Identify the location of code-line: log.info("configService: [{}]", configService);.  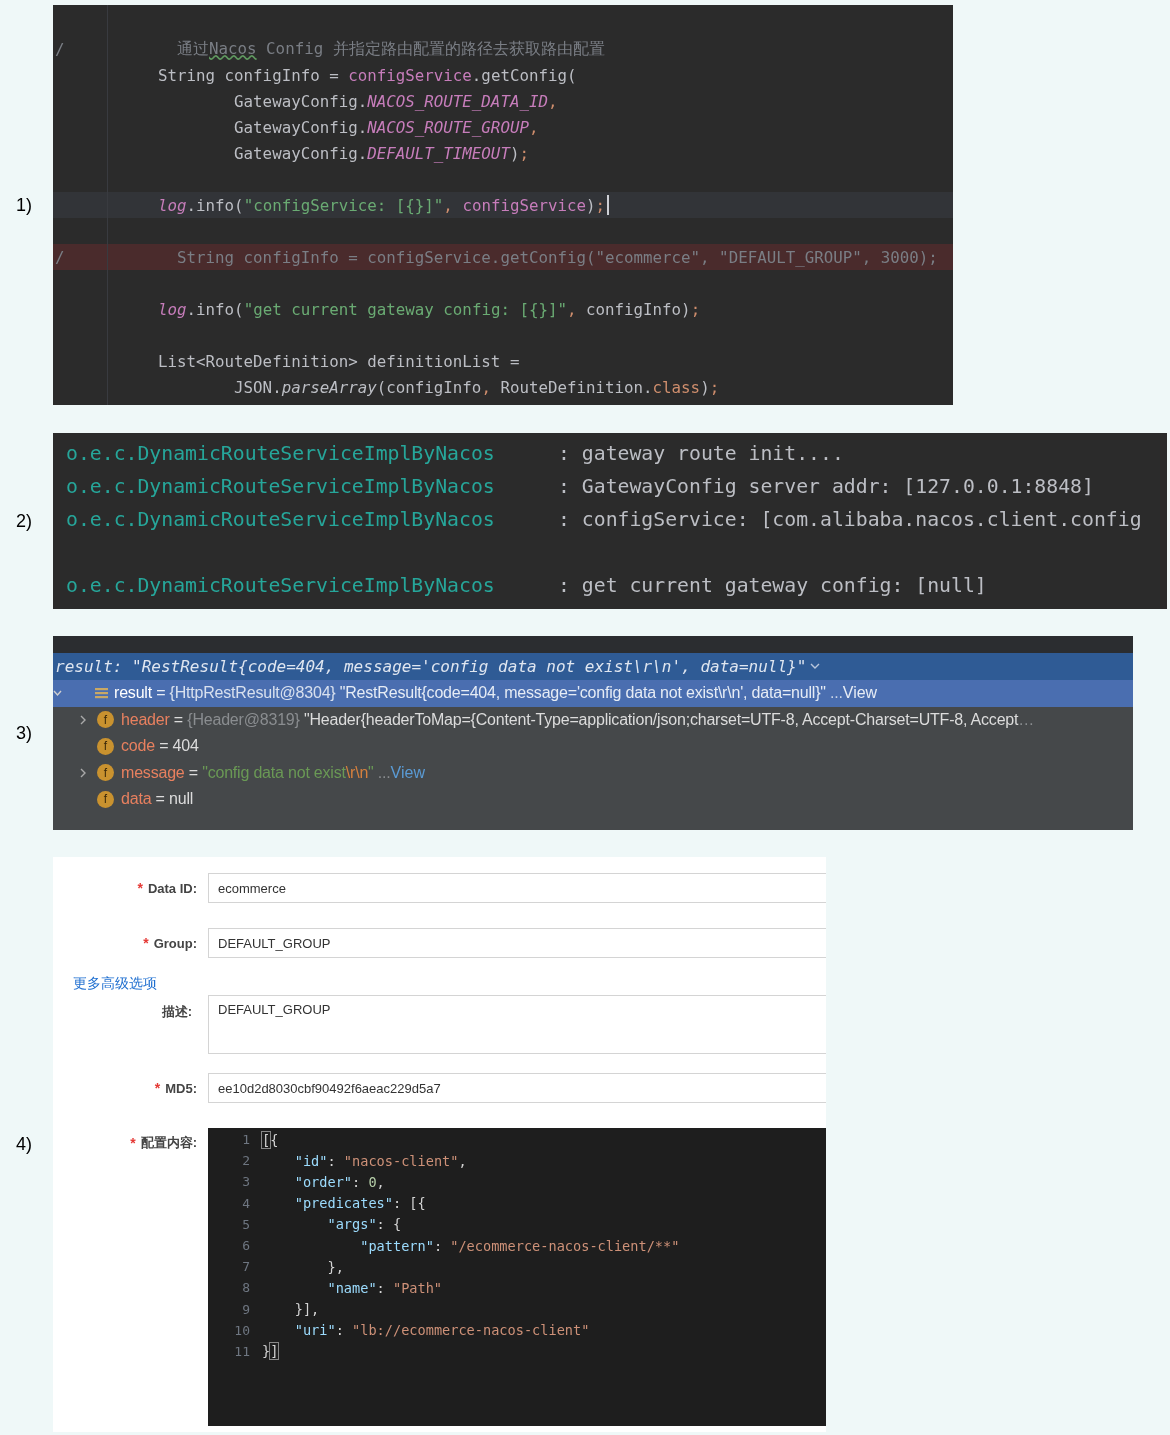
(382, 205).